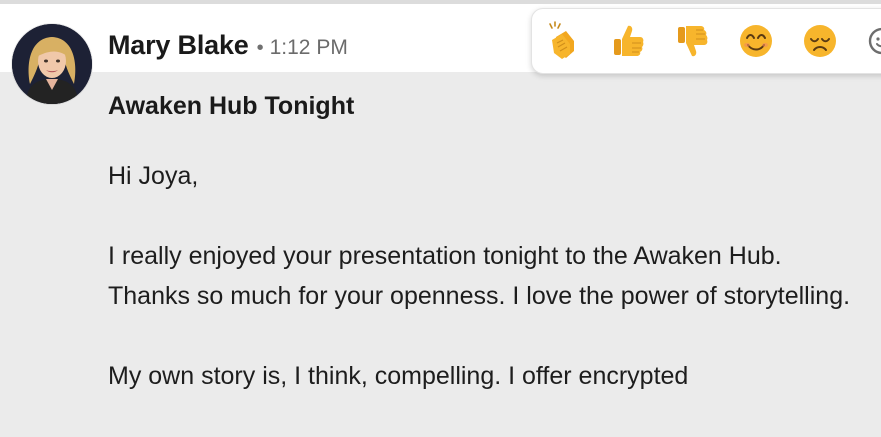 The image size is (881, 437). I want to click on avatar-photo, so click(52, 64).